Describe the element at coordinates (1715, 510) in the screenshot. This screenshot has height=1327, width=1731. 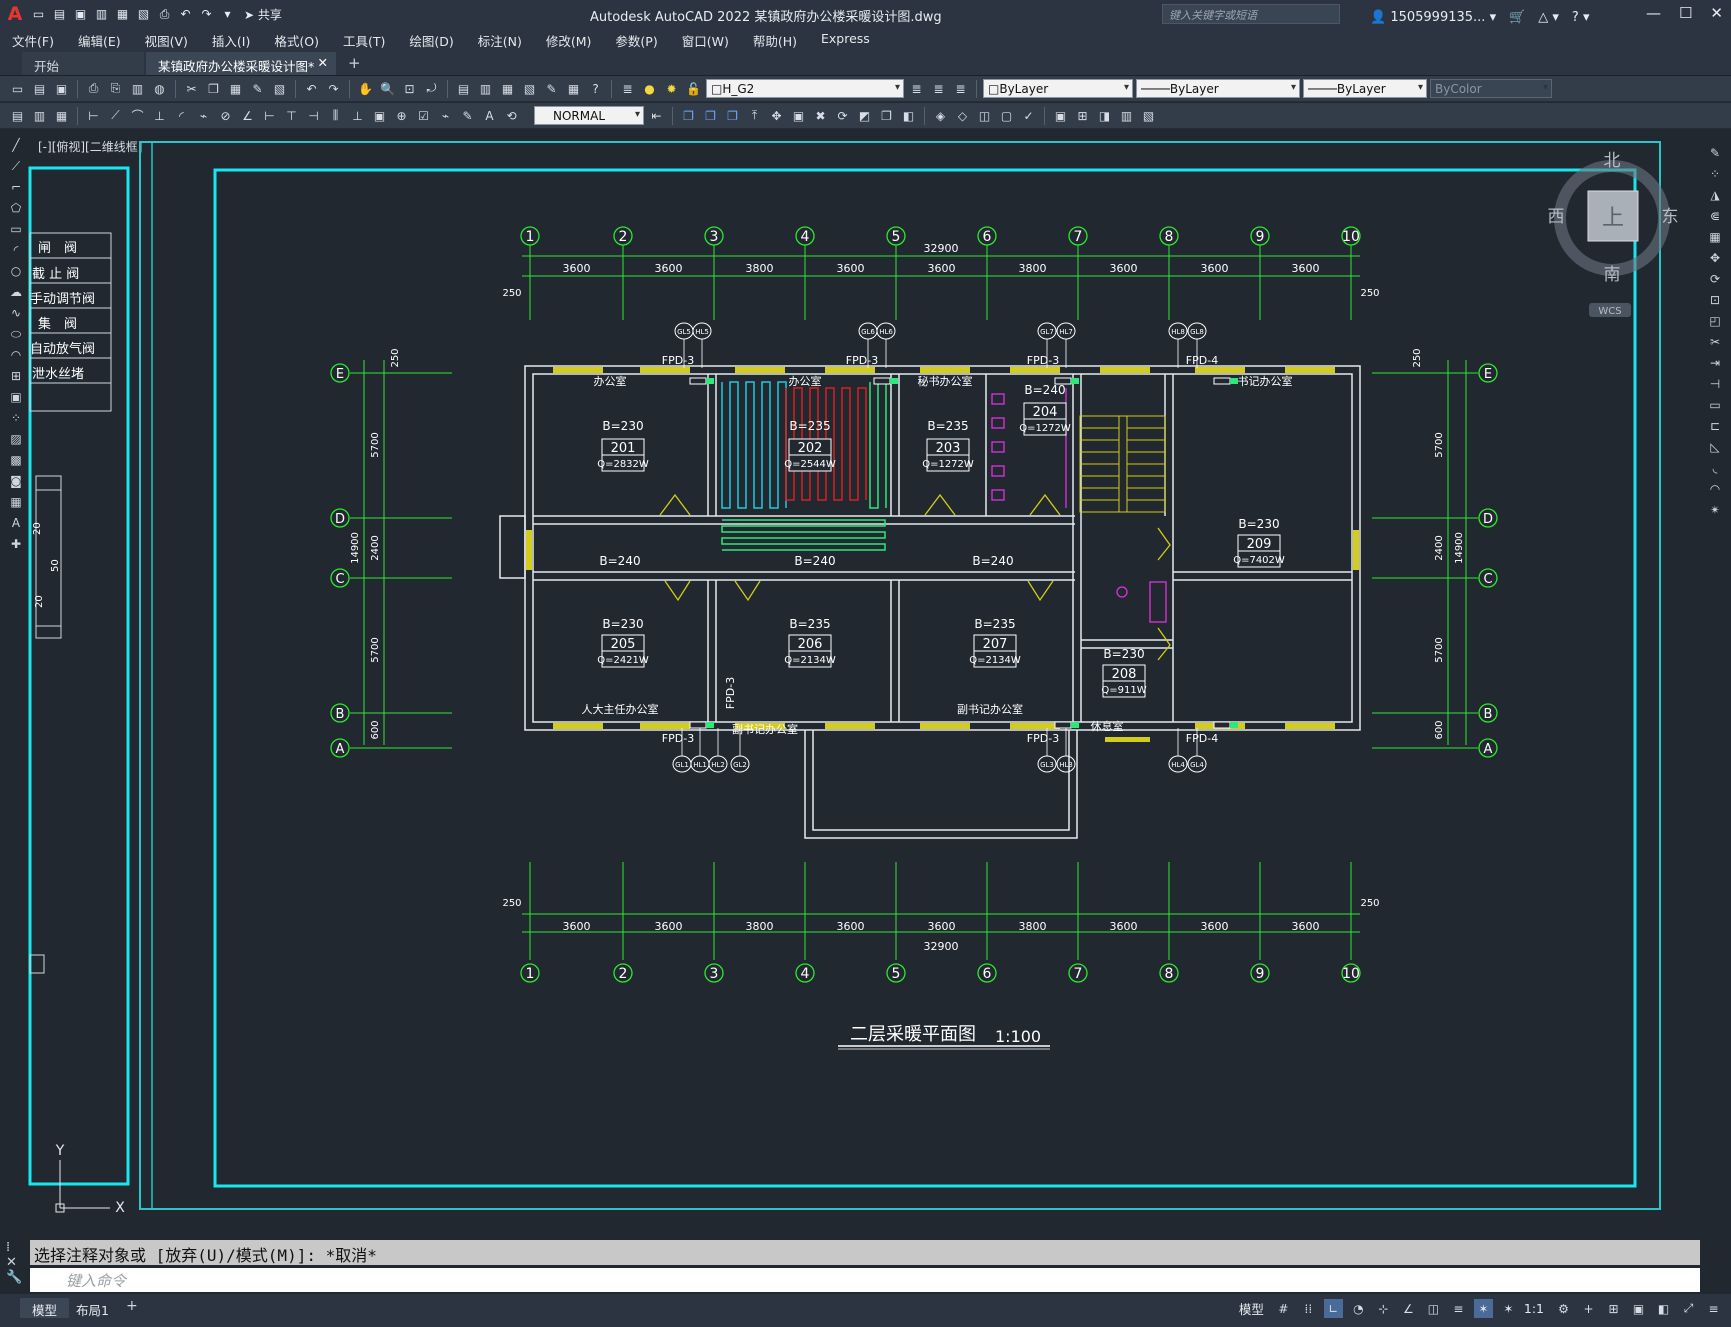
I see `explode-icon: ✴` at that location.